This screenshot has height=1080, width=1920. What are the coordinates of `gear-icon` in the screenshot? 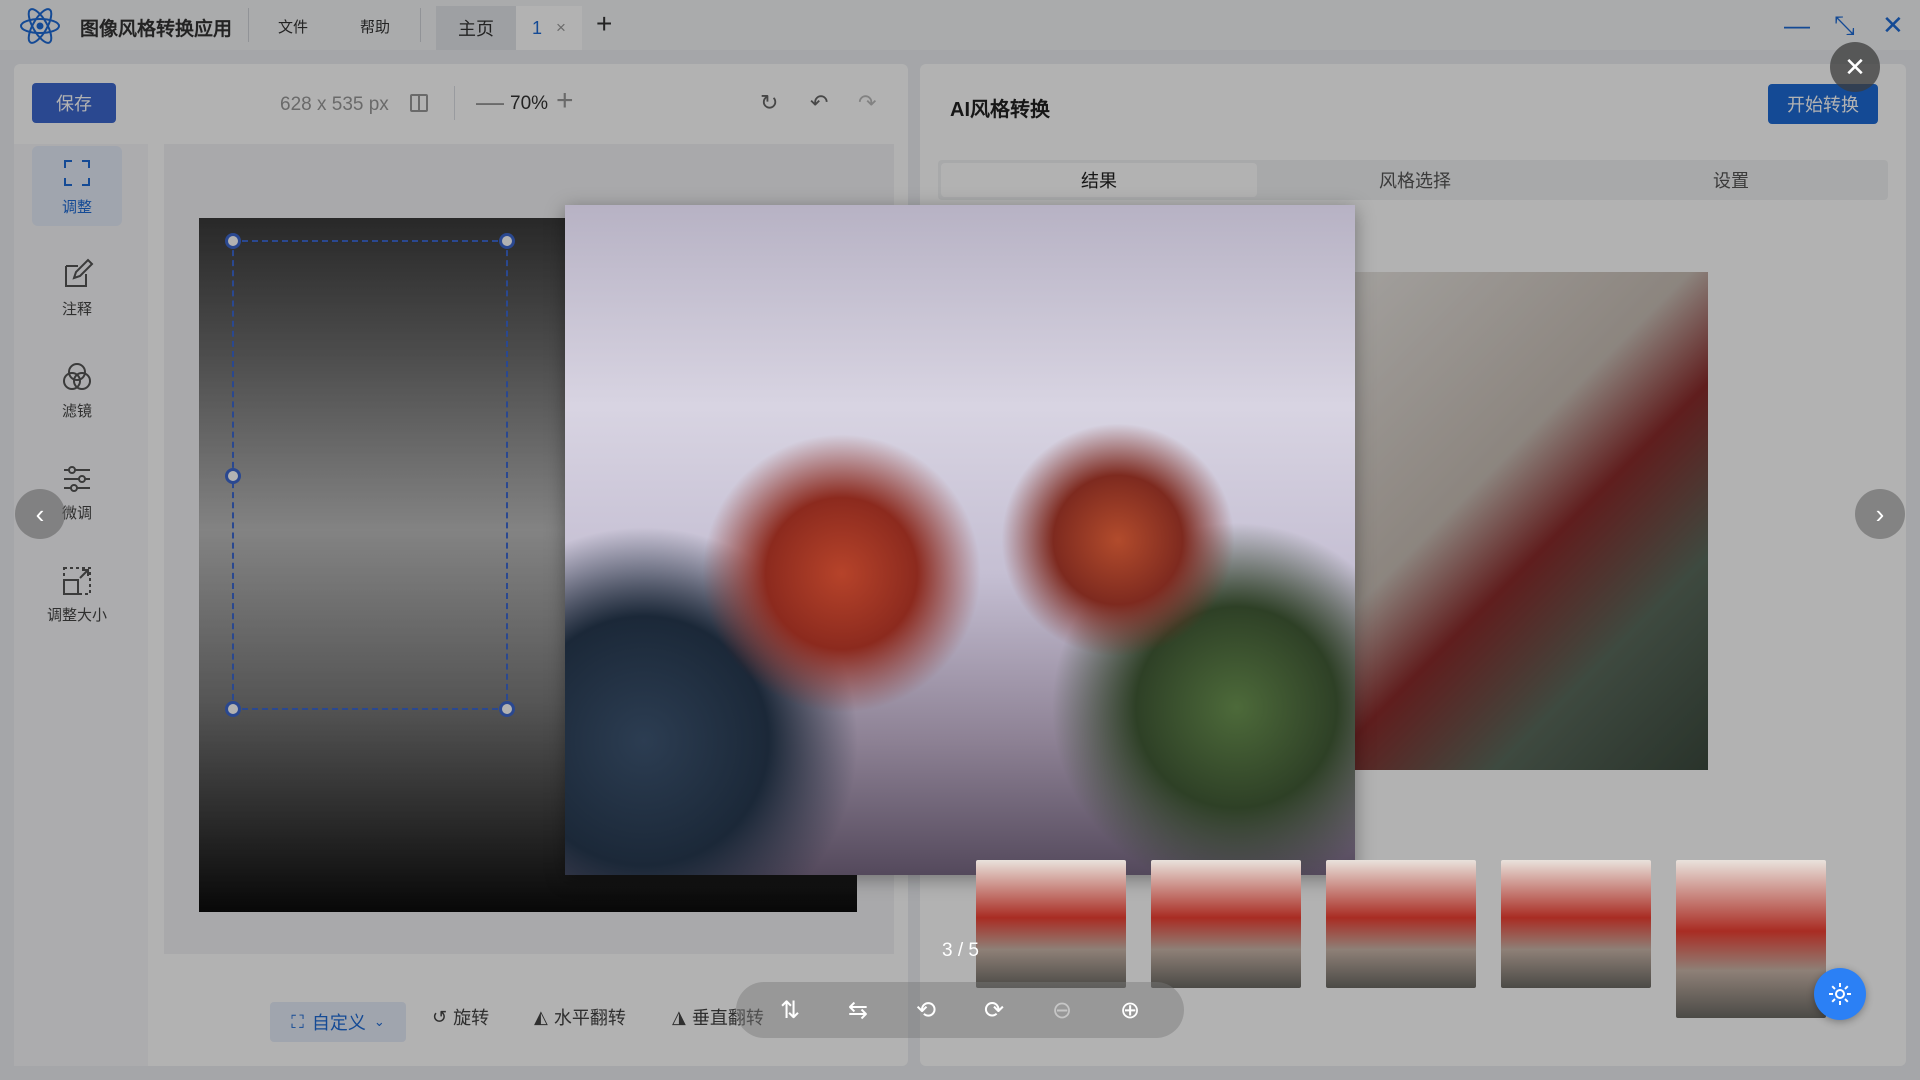 It's located at (1840, 994).